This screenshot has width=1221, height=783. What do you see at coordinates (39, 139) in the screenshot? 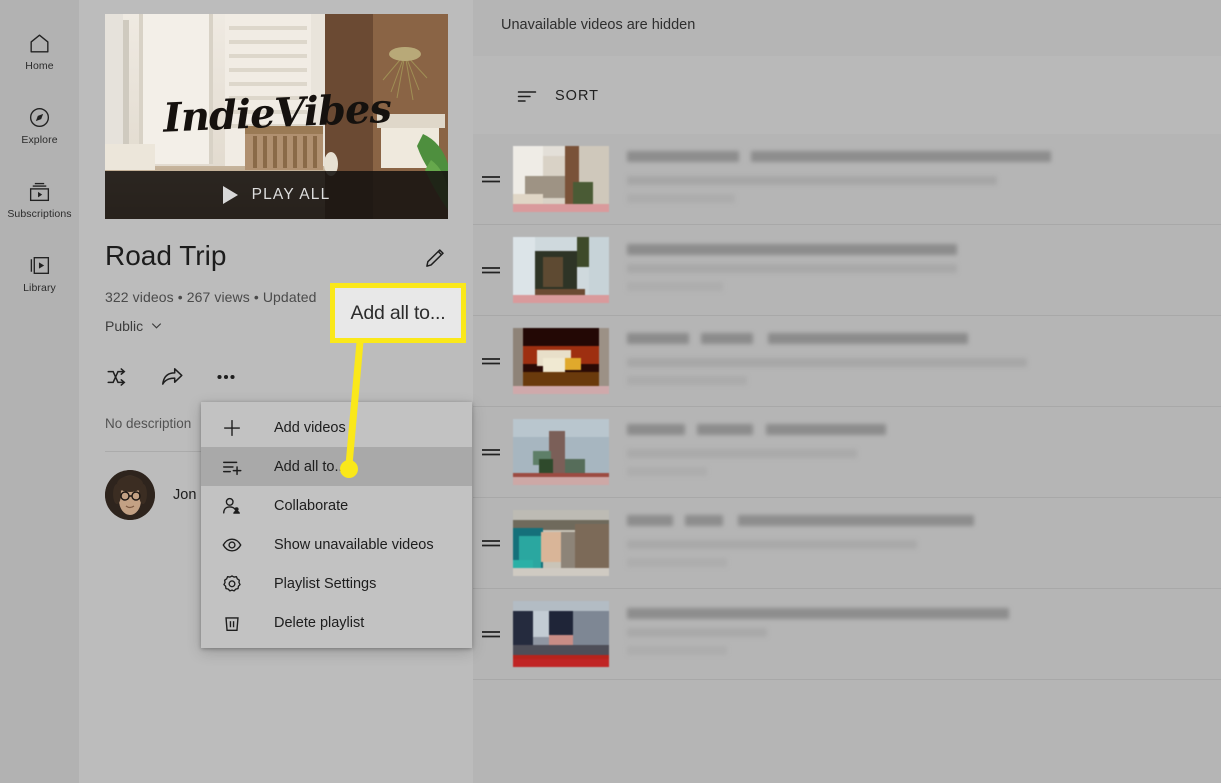
I see `sidebar-label-explore: Explore` at bounding box center [39, 139].